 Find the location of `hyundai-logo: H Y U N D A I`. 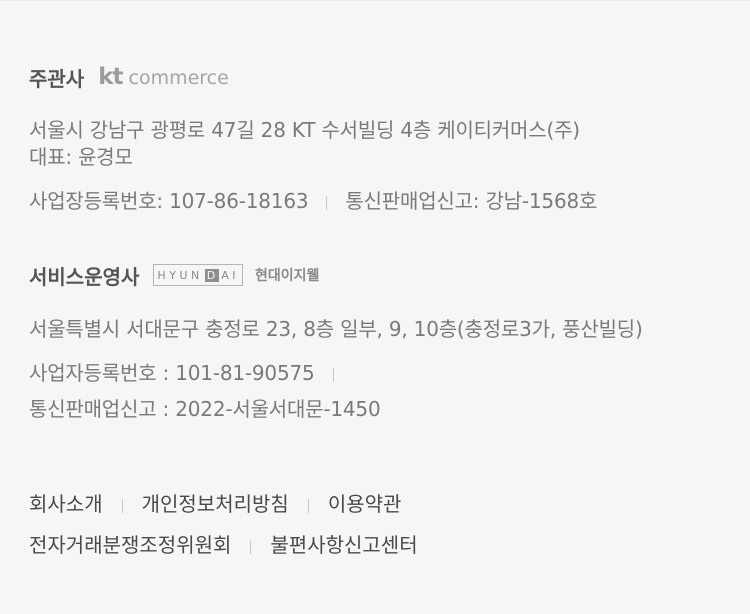

hyundai-logo: H Y U N D A I is located at coordinates (198, 275).